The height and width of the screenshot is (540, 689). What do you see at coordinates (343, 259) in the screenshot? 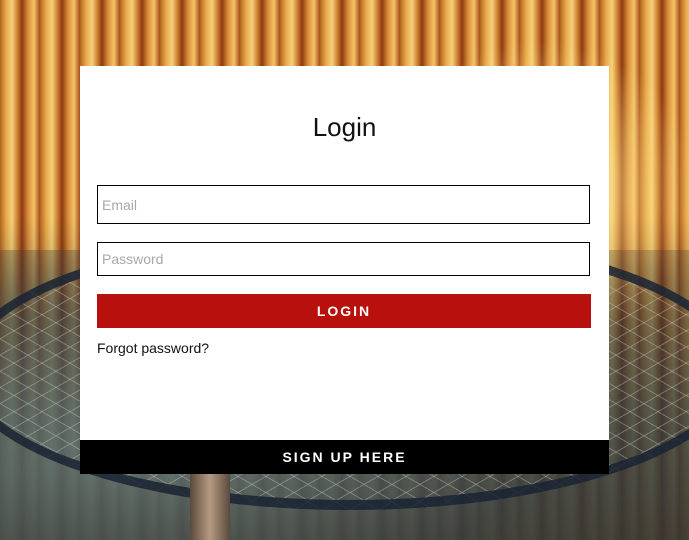
I see `password-field` at bounding box center [343, 259].